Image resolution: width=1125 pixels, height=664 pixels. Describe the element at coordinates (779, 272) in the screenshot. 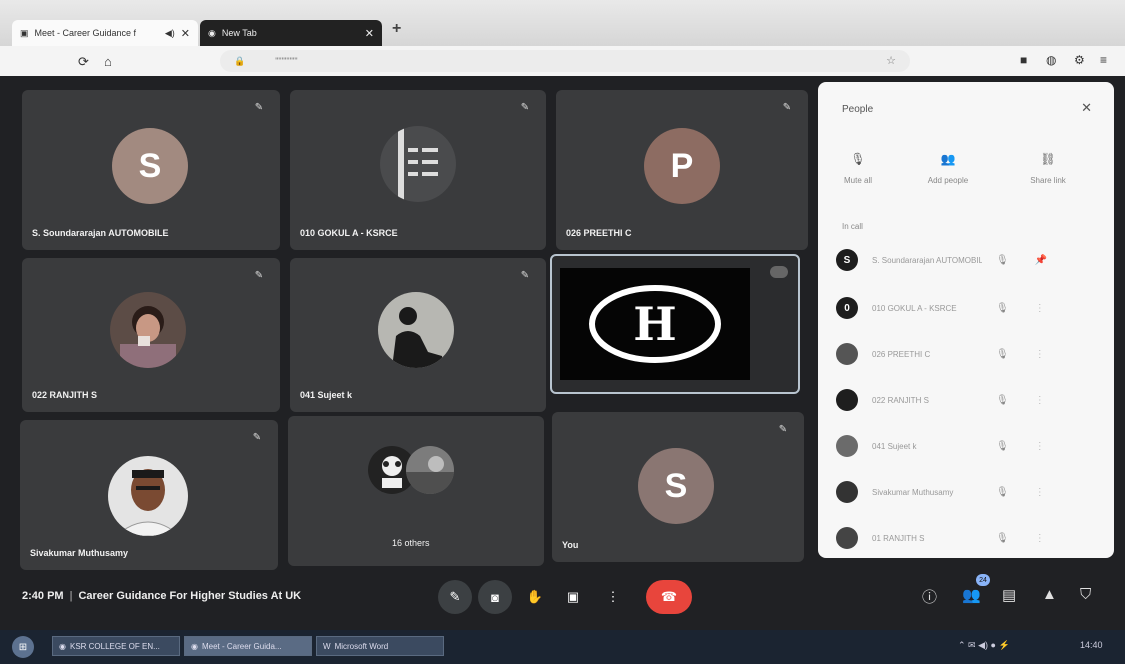

I see `pin-icon` at that location.